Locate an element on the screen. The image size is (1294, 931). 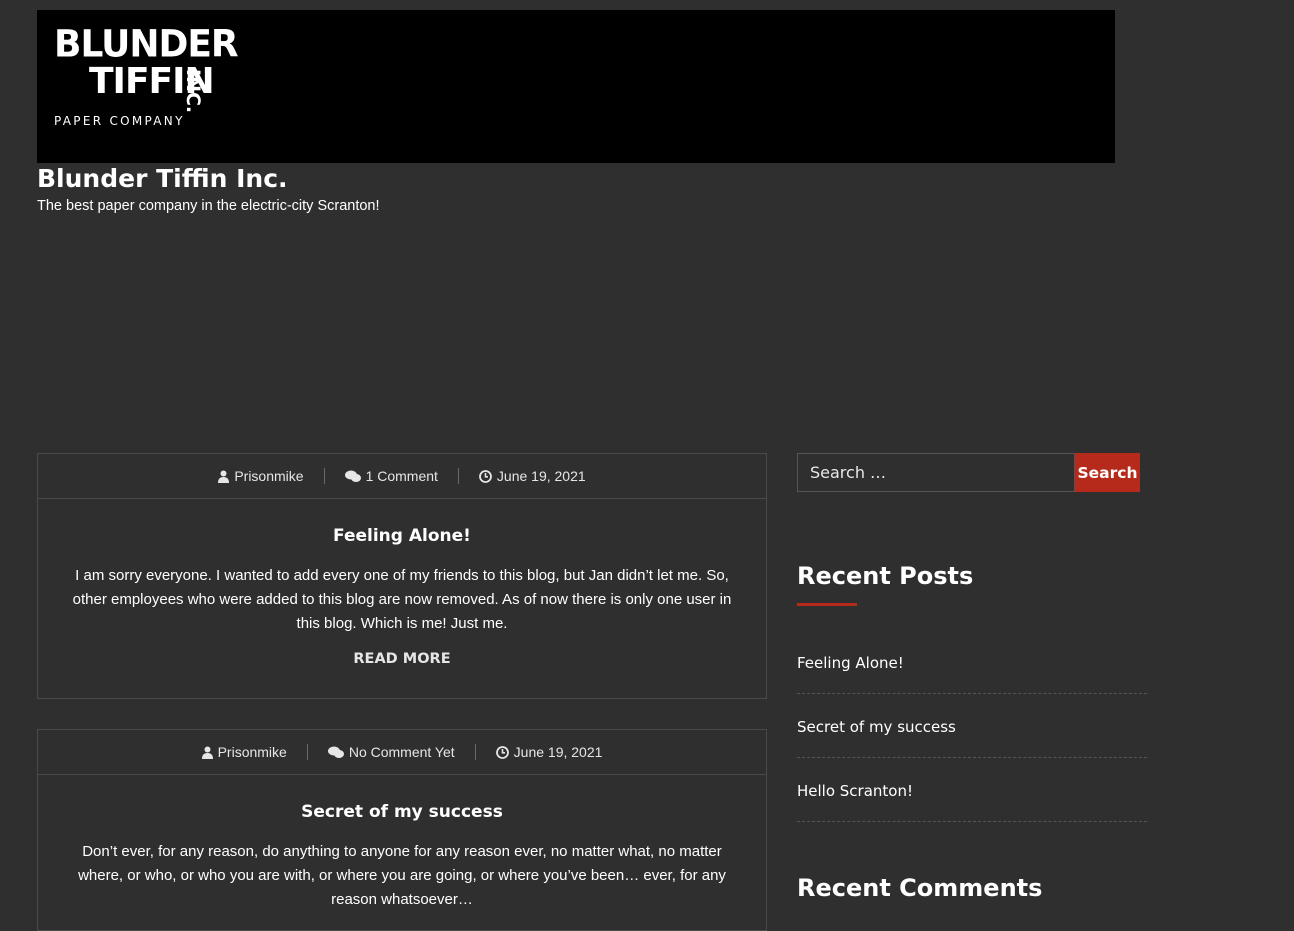
search-form: Search is located at coordinates (968, 472).